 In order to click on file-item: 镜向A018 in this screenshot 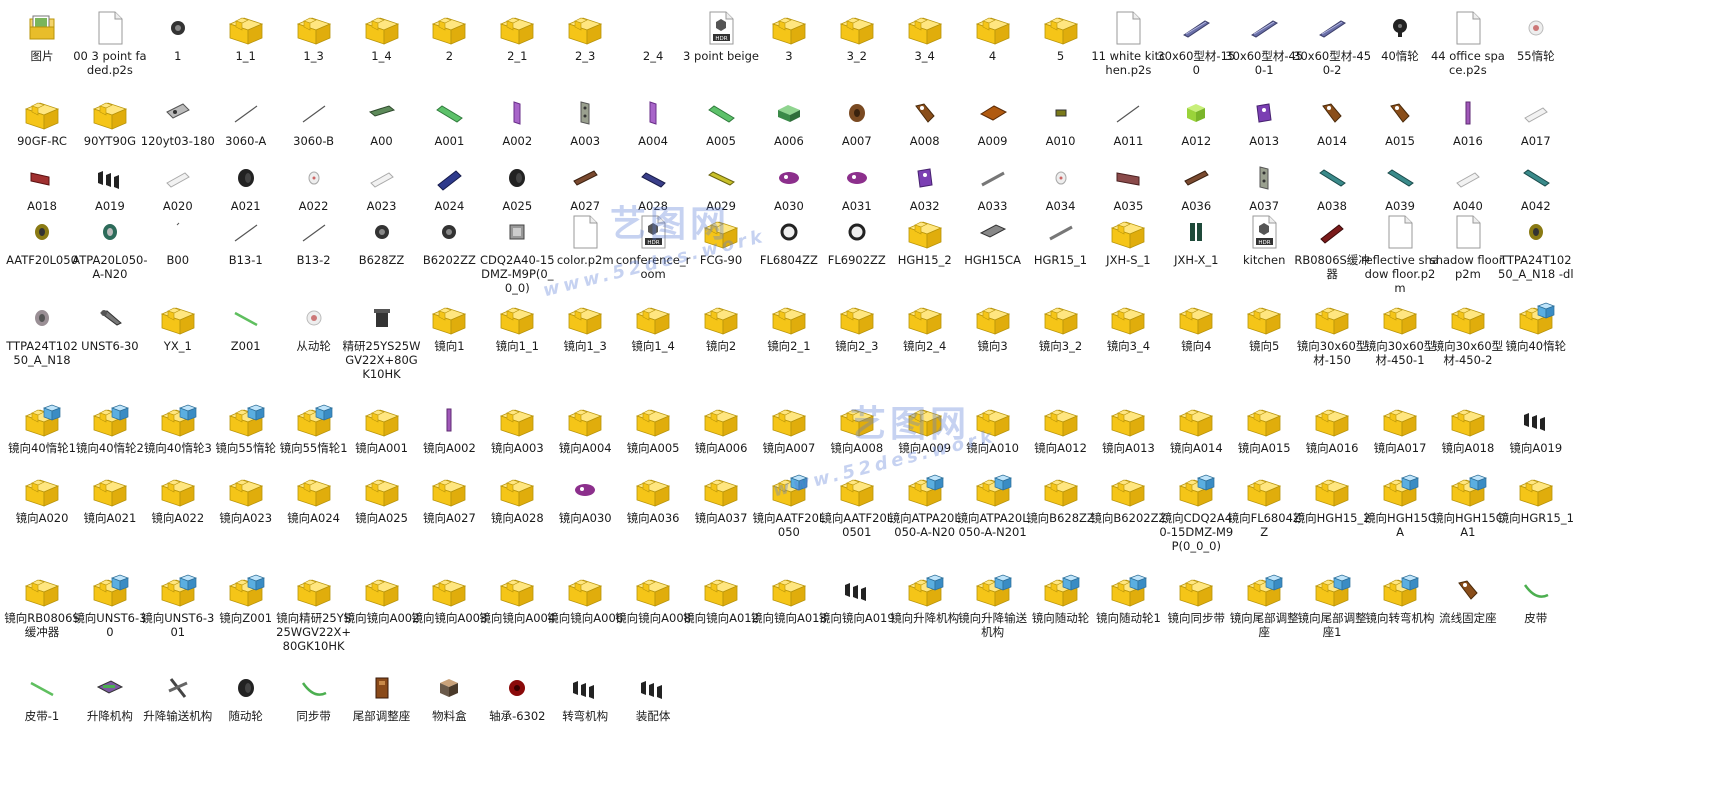, I will do `click(1468, 427)`.